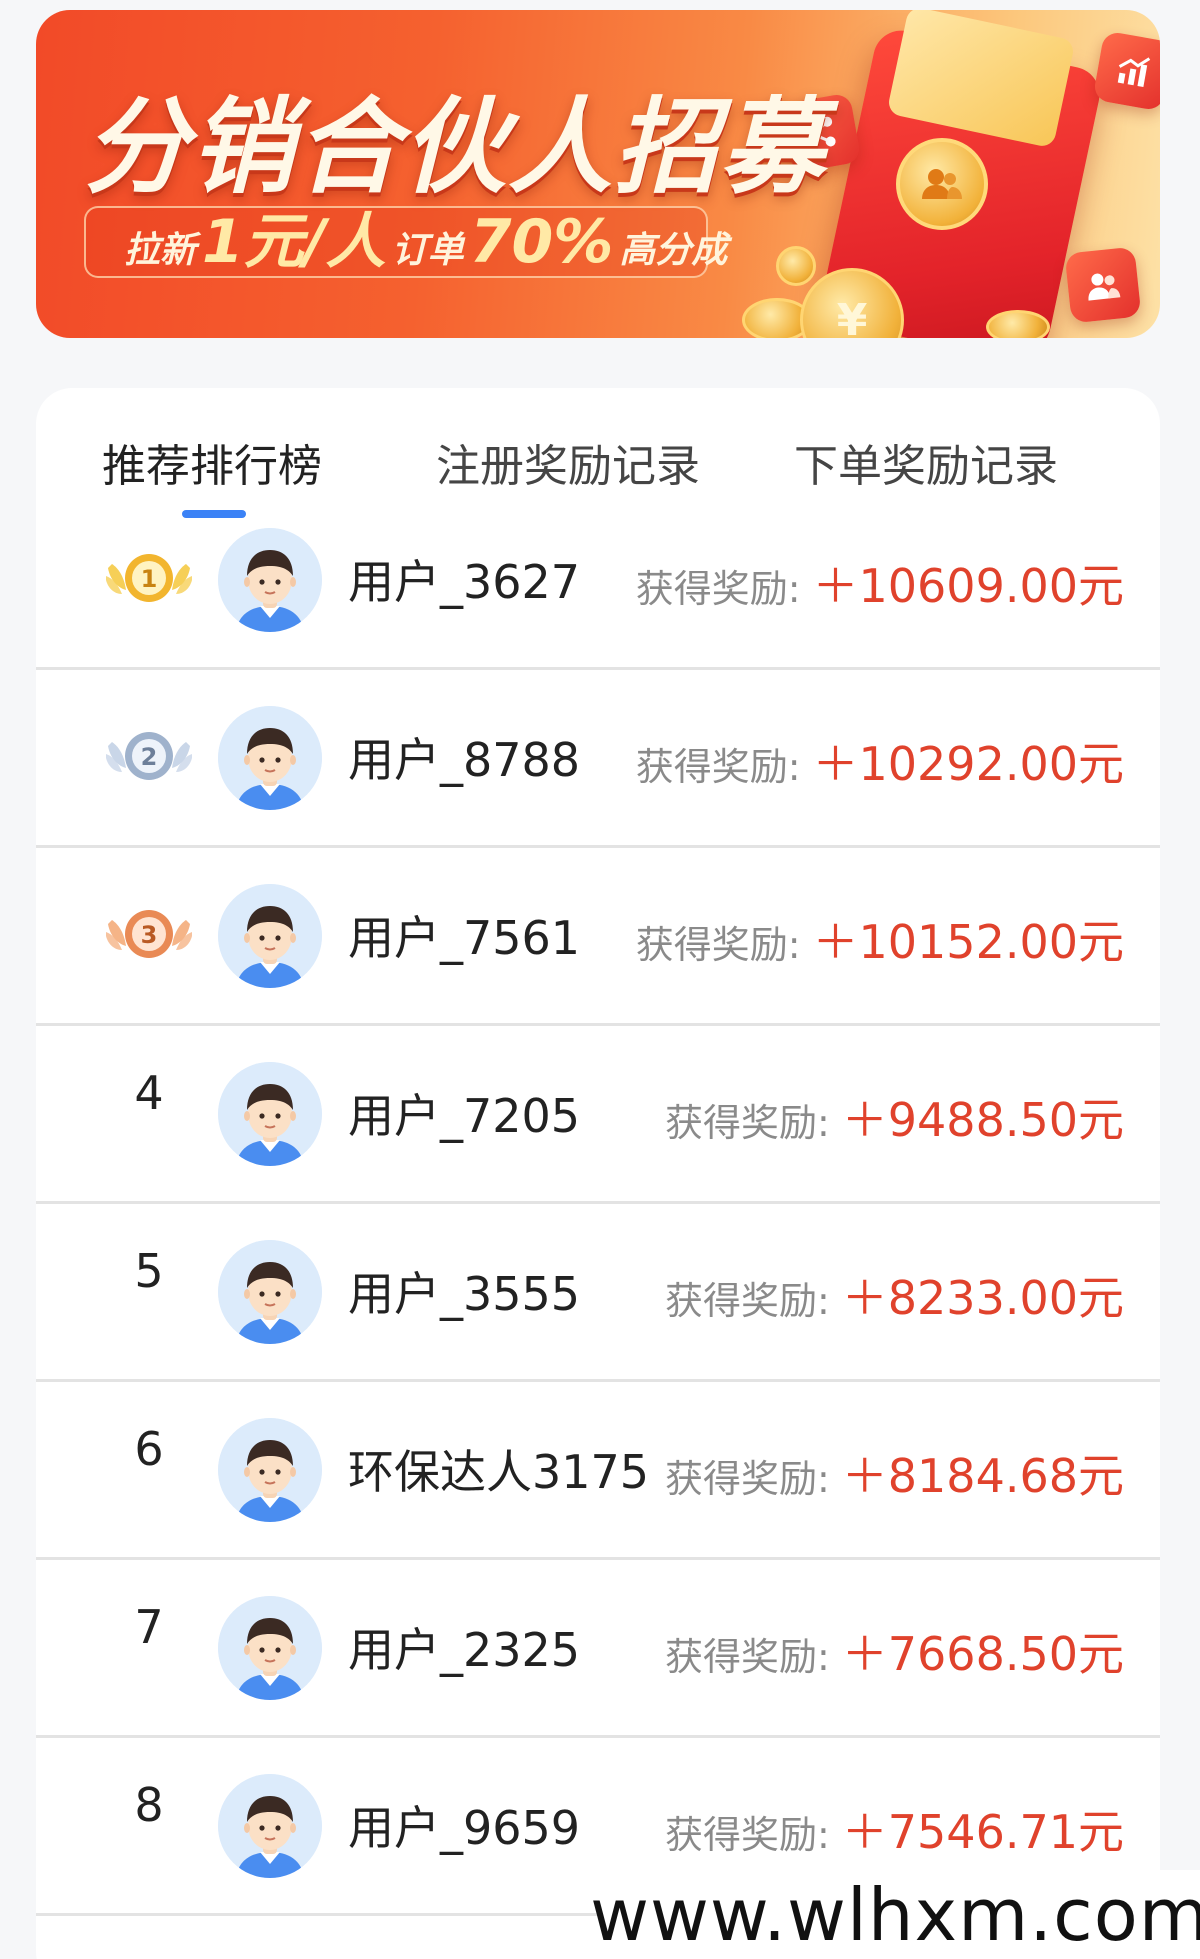  What do you see at coordinates (598, 1649) in the screenshot?
I see `ranking-row: 7 用户_2325 获得奖励: ＋7668.50元` at bounding box center [598, 1649].